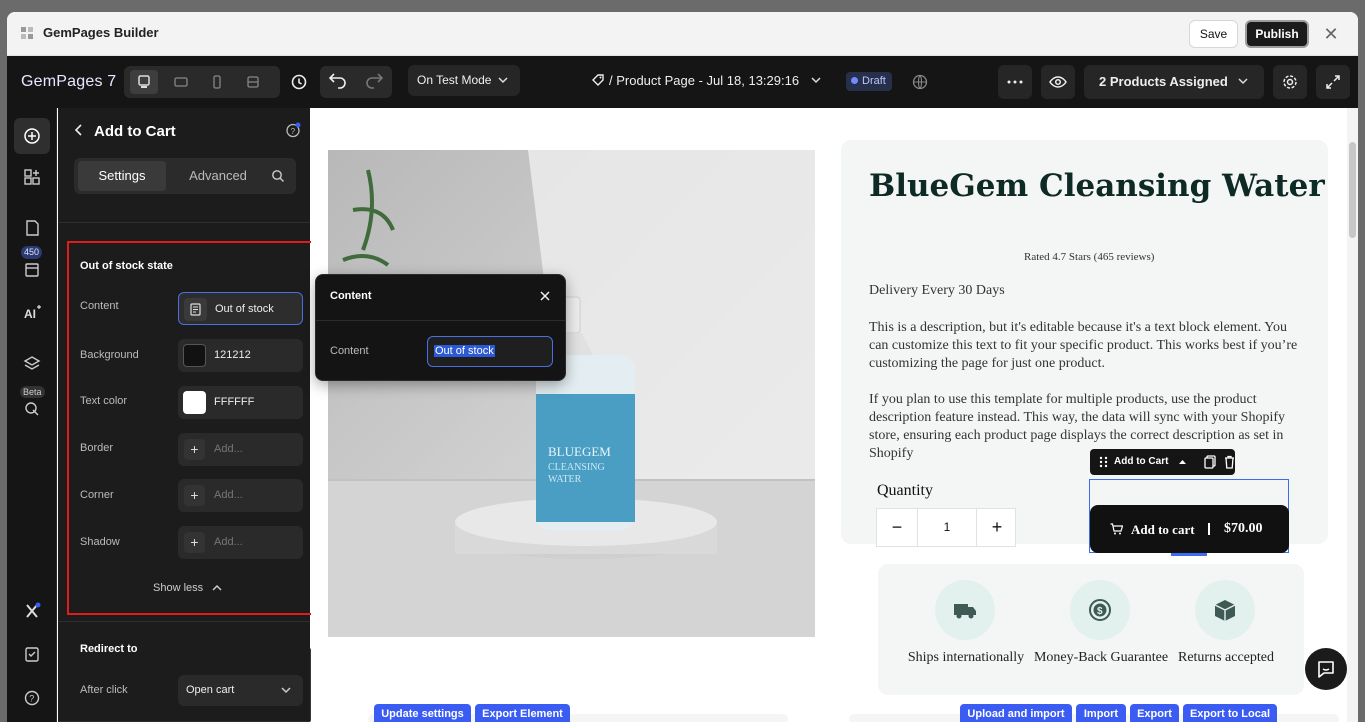  I want to click on x-integration-icon, so click(32, 611).